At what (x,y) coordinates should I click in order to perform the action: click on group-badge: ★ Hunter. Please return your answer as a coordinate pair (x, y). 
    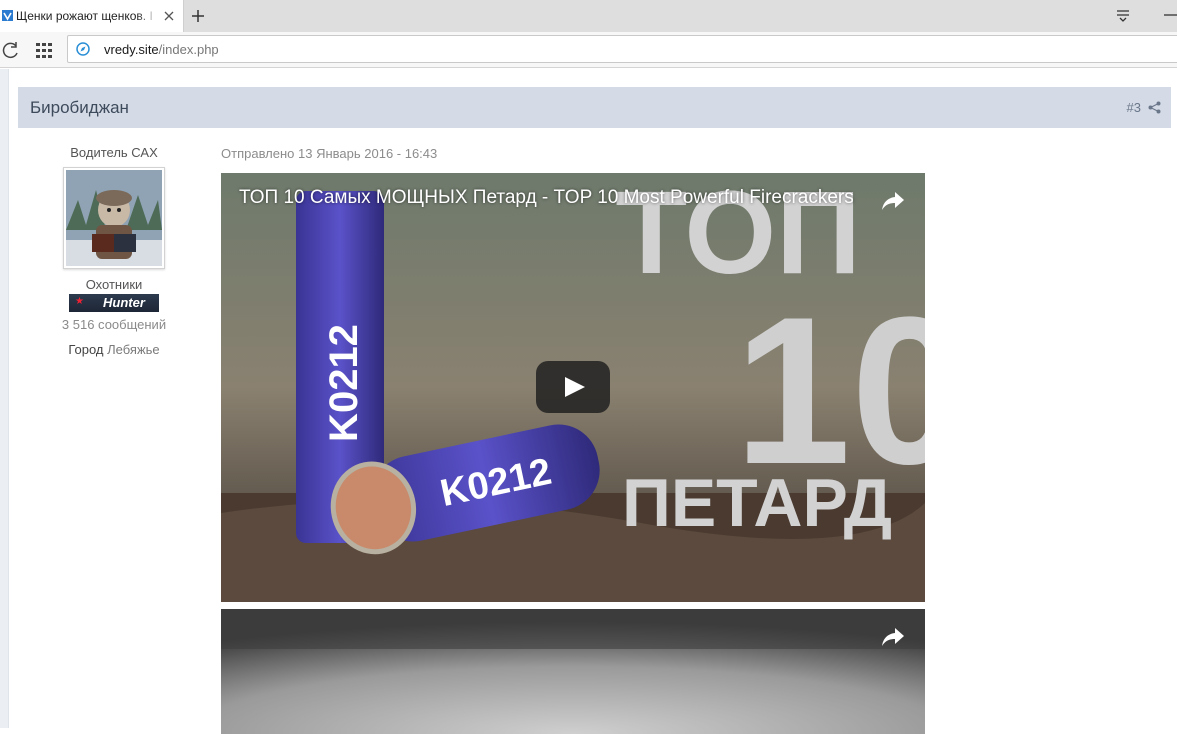
    Looking at the image, I should click on (114, 303).